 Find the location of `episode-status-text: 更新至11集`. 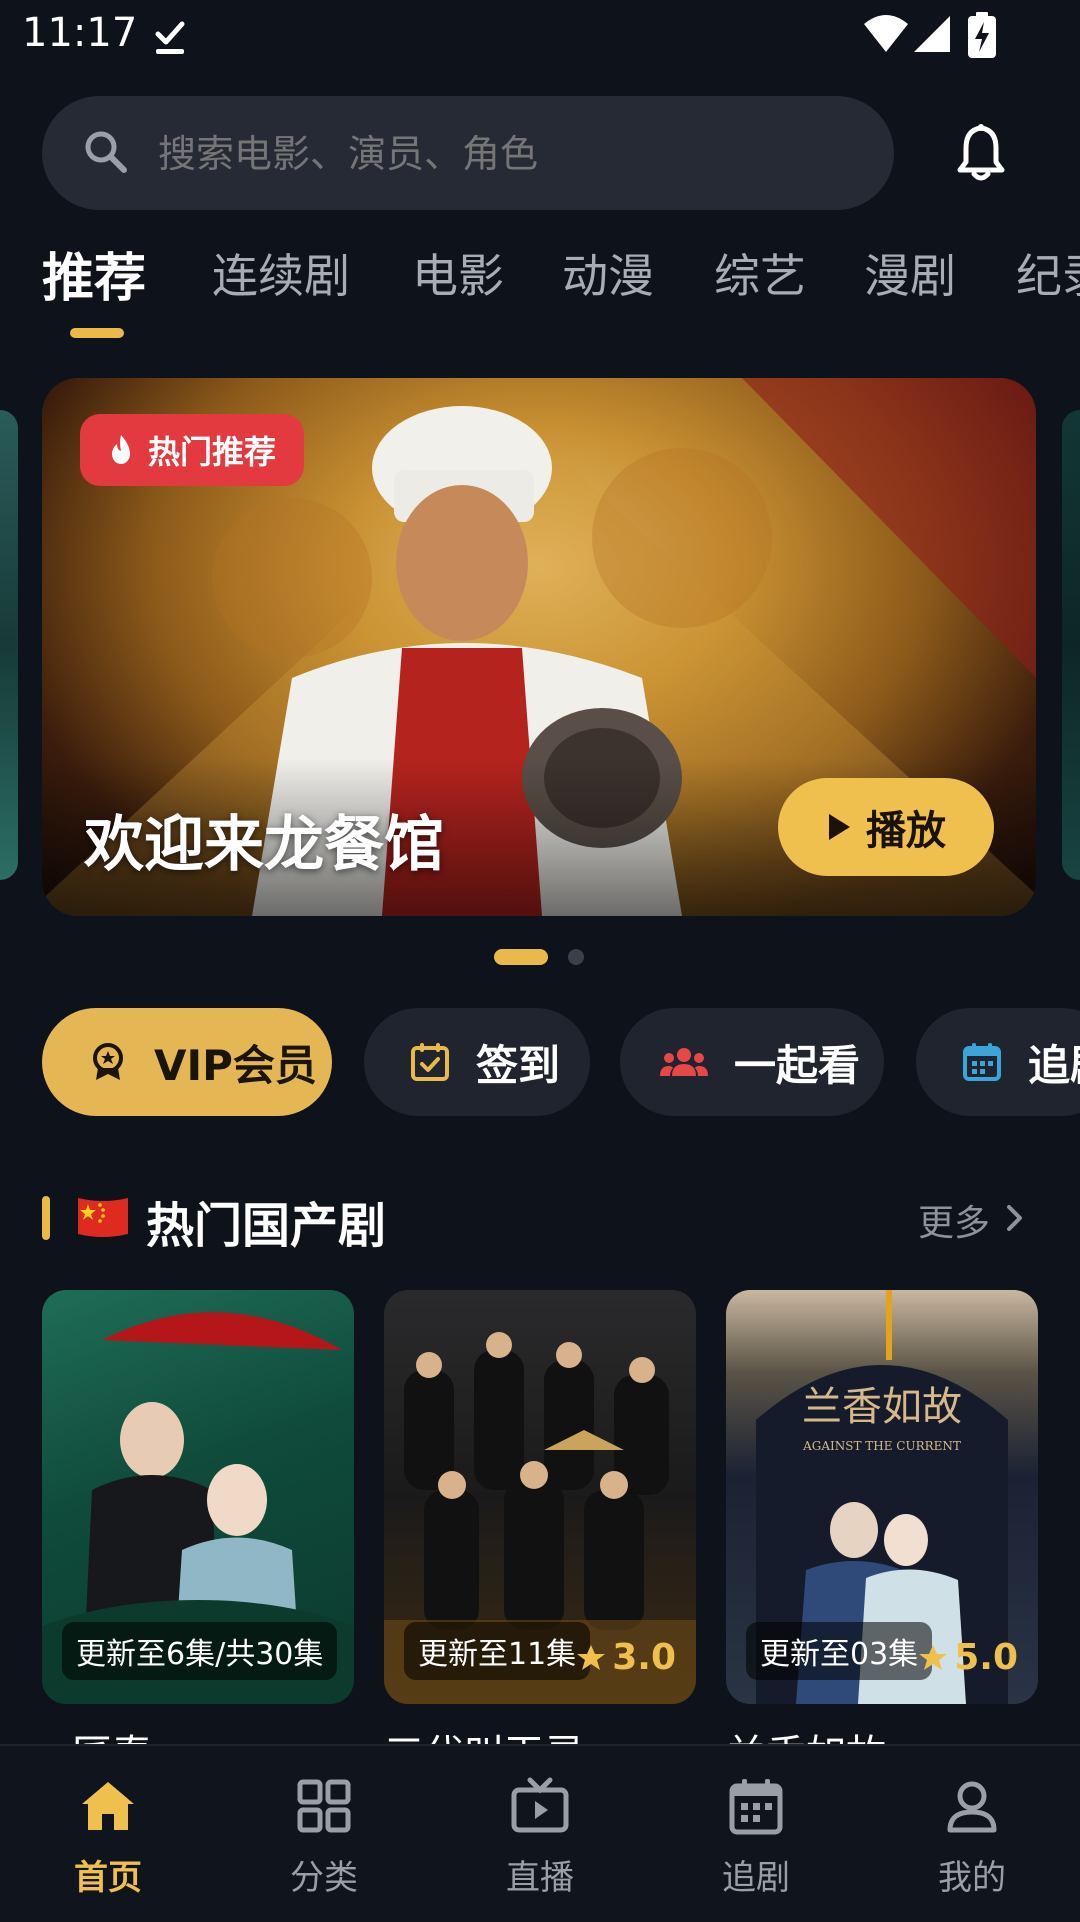

episode-status-text: 更新至11集 is located at coordinates (497, 1654).